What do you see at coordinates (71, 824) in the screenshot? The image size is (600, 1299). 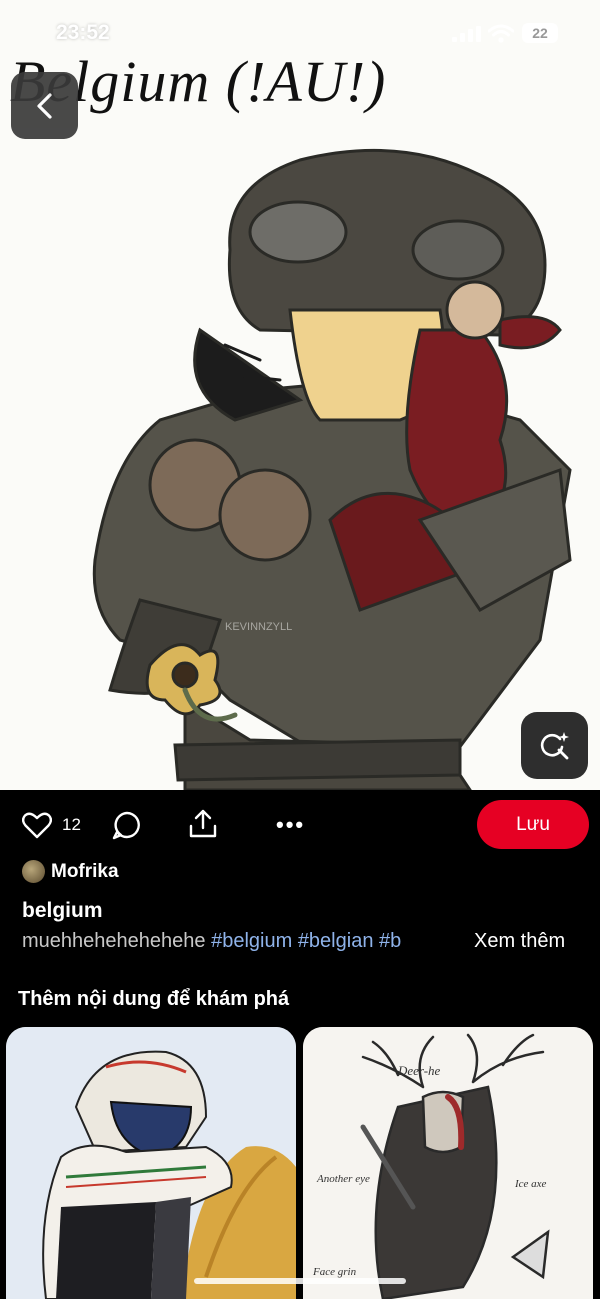 I see `like-count: 12` at bounding box center [71, 824].